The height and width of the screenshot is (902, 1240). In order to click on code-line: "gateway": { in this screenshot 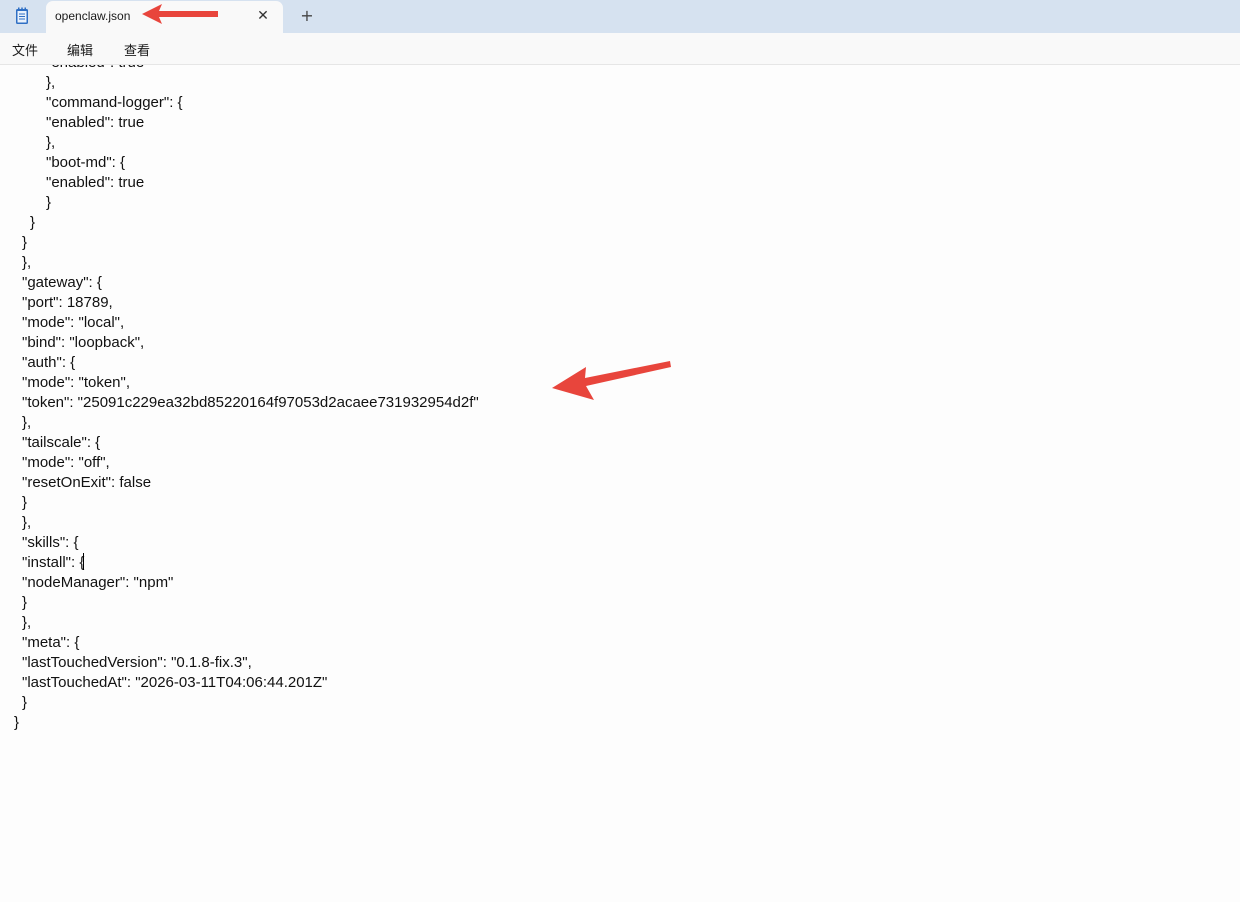, I will do `click(62, 282)`.